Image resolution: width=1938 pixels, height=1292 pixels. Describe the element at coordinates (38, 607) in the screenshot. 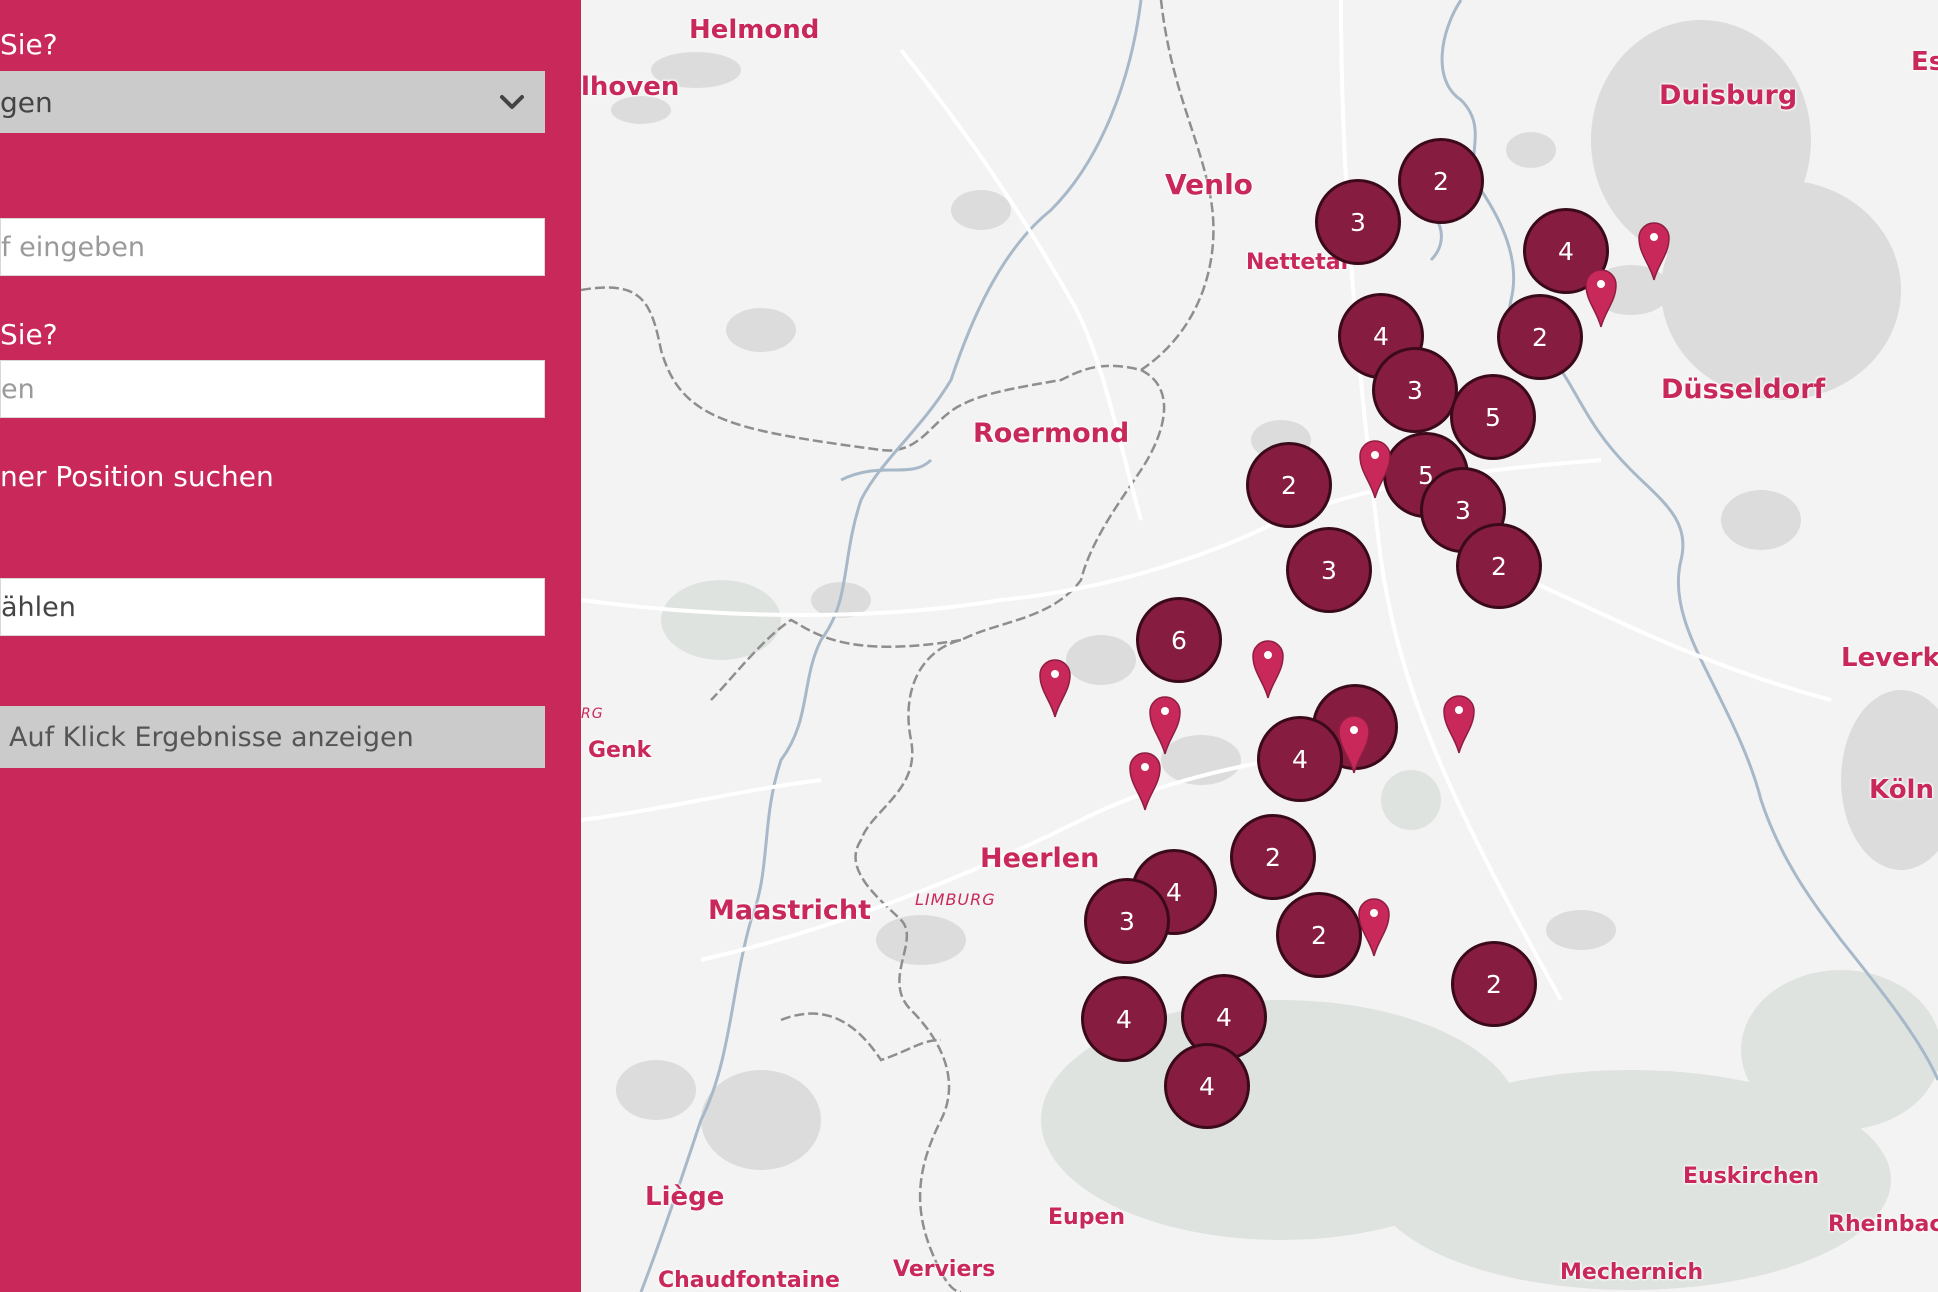

I see `radius-select-value: ählen` at that location.